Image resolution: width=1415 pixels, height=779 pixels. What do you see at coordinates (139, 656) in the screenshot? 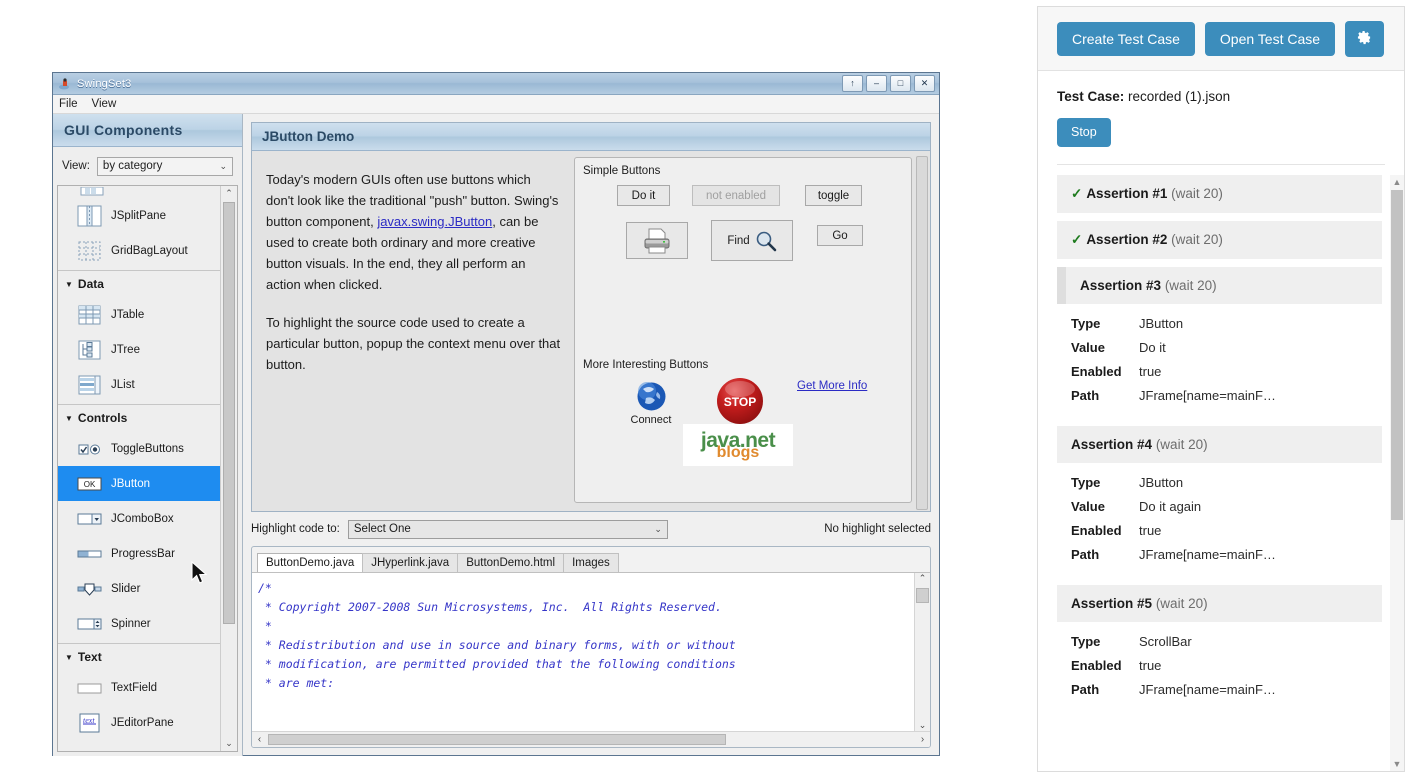
I see `palette-group-text: ▼ Text` at bounding box center [139, 656].